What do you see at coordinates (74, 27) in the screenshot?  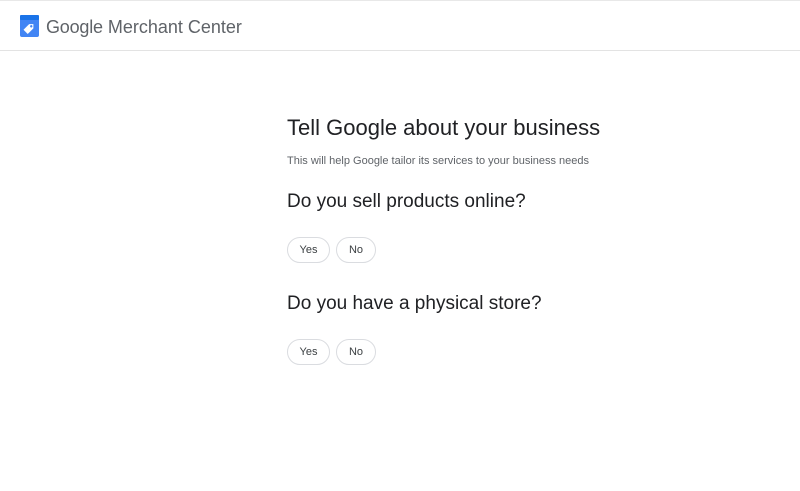 I see `brand-google-text: Google` at bounding box center [74, 27].